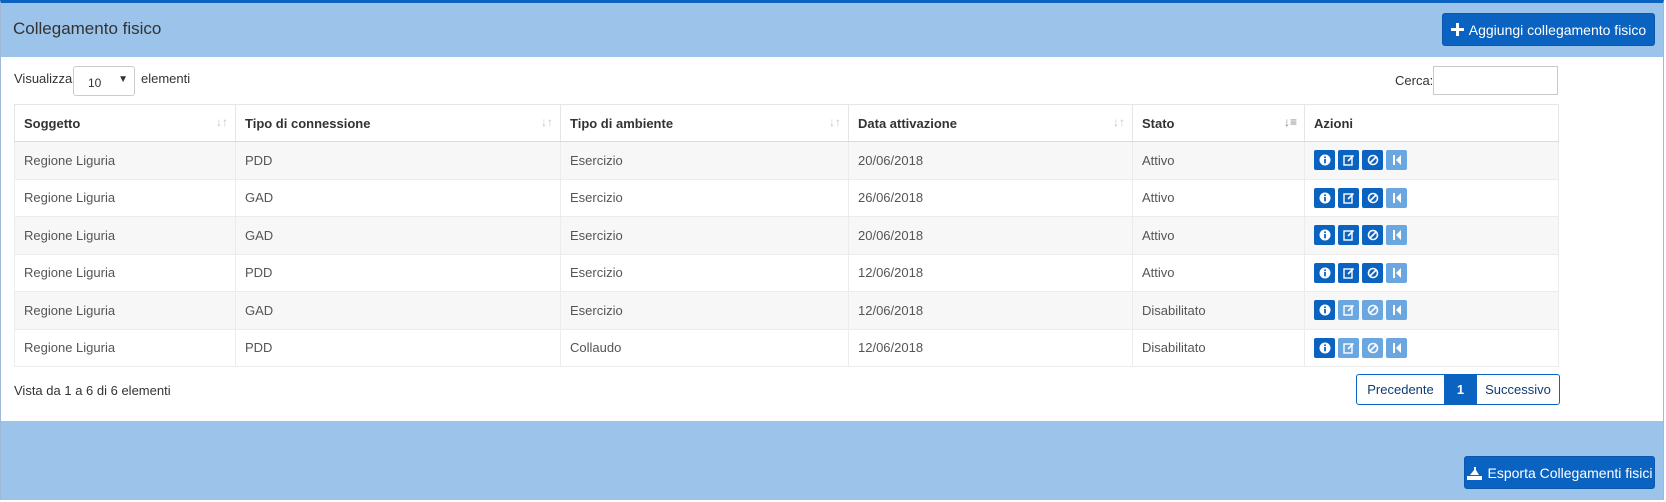  What do you see at coordinates (1290, 122) in the screenshot?
I see `sort-desc-icon: ↓≡` at bounding box center [1290, 122].